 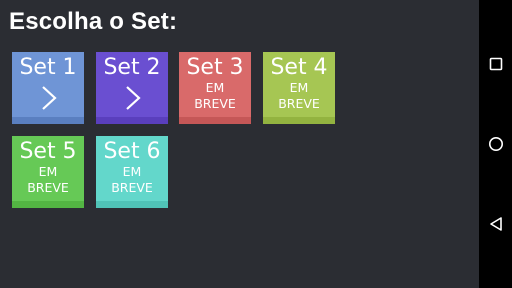 What do you see at coordinates (132, 151) in the screenshot?
I see `set-6-label: Set 6` at bounding box center [132, 151].